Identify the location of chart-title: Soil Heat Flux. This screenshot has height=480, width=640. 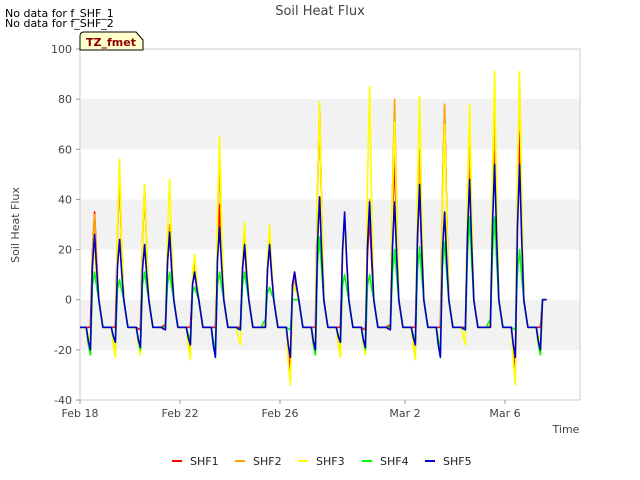
(320, 11).